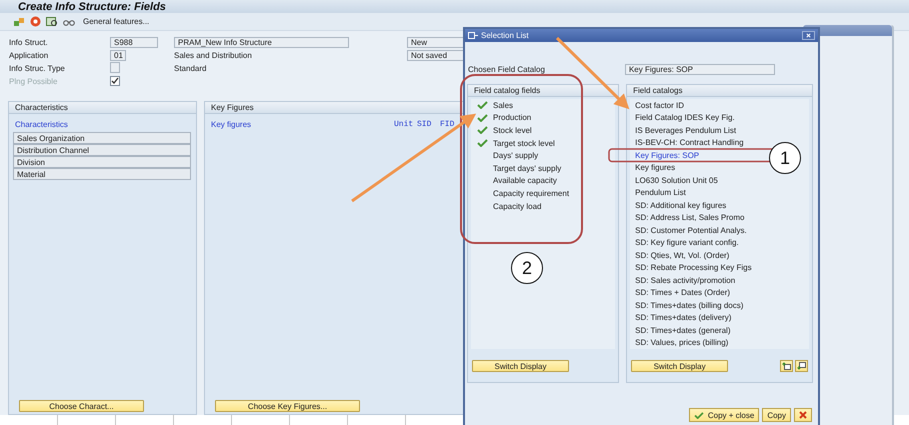 The width and height of the screenshot is (909, 425). Describe the element at coordinates (691, 267) in the screenshot. I see `catalog-item: SD: Rebate Processing Key Figs` at that location.